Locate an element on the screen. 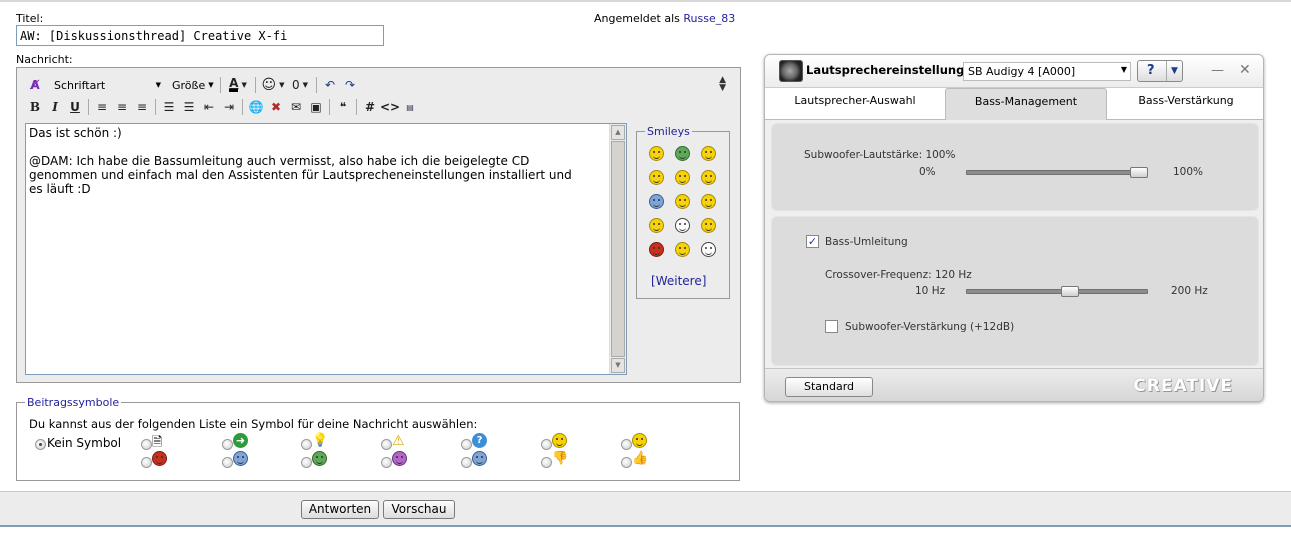 The width and height of the screenshot is (1291, 538). unordered-list-icon: ☰ is located at coordinates (189, 107).